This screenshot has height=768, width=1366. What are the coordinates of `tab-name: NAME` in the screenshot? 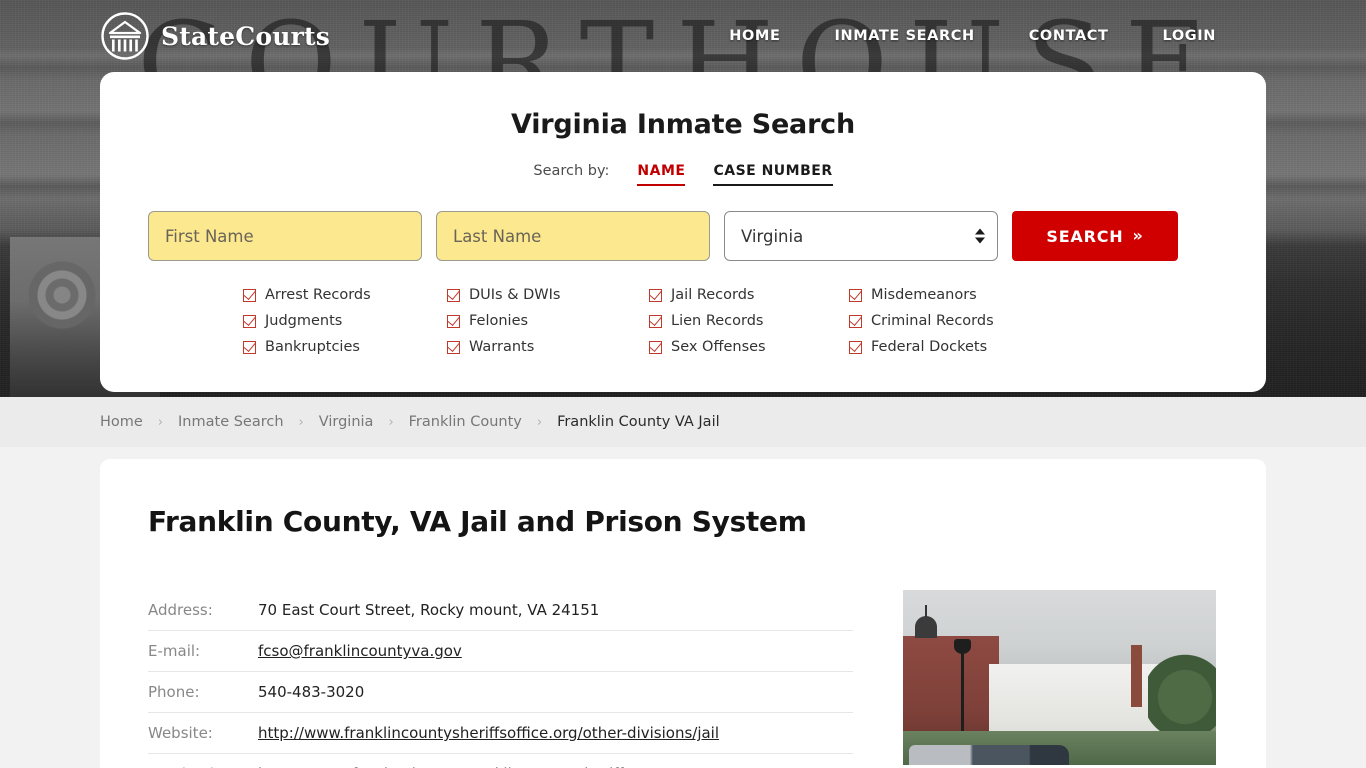 It's located at (661, 174).